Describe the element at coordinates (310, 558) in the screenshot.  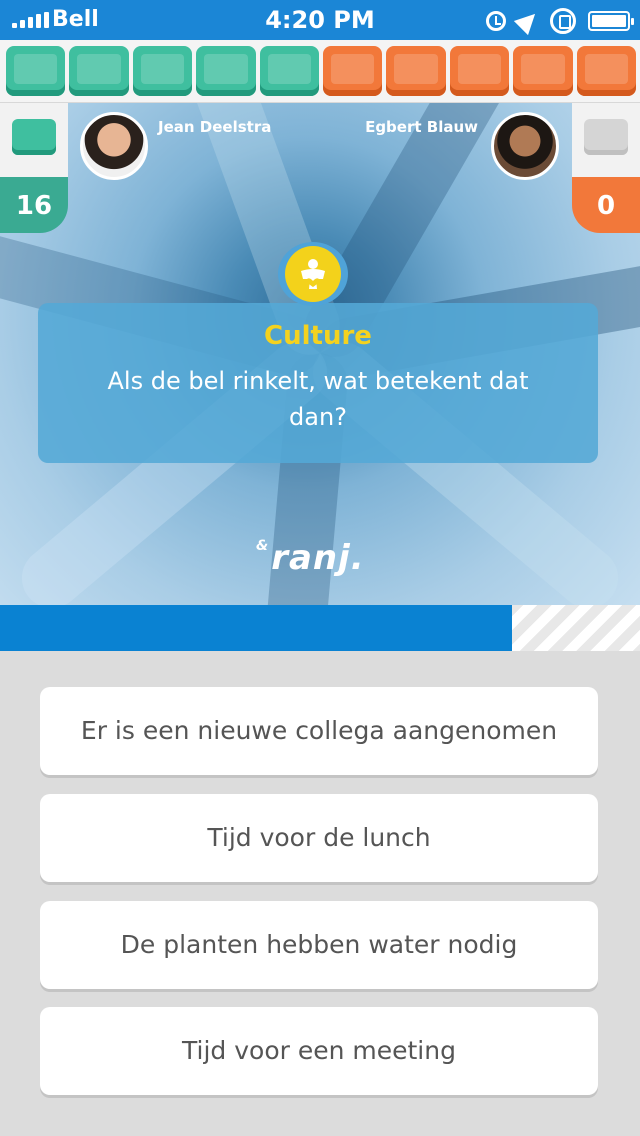
I see `brand-logo: &ranj.` at that location.